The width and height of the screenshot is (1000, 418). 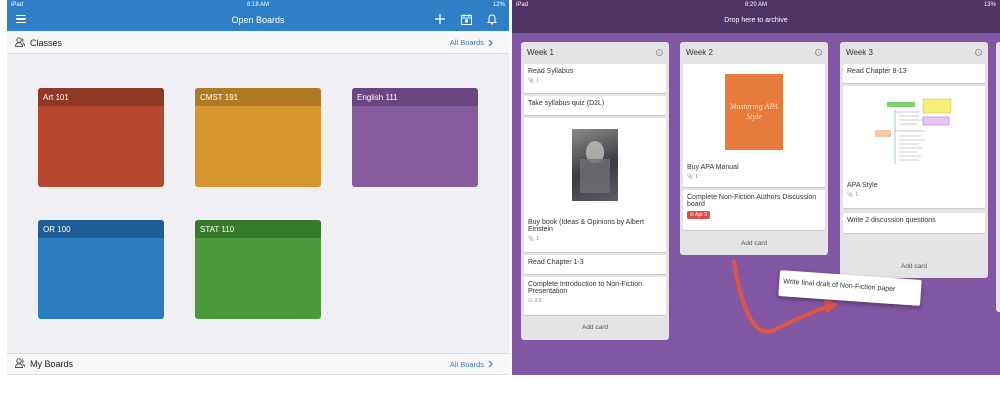 What do you see at coordinates (258, 43) in the screenshot?
I see `section-header-classes: Classes All Boards` at bounding box center [258, 43].